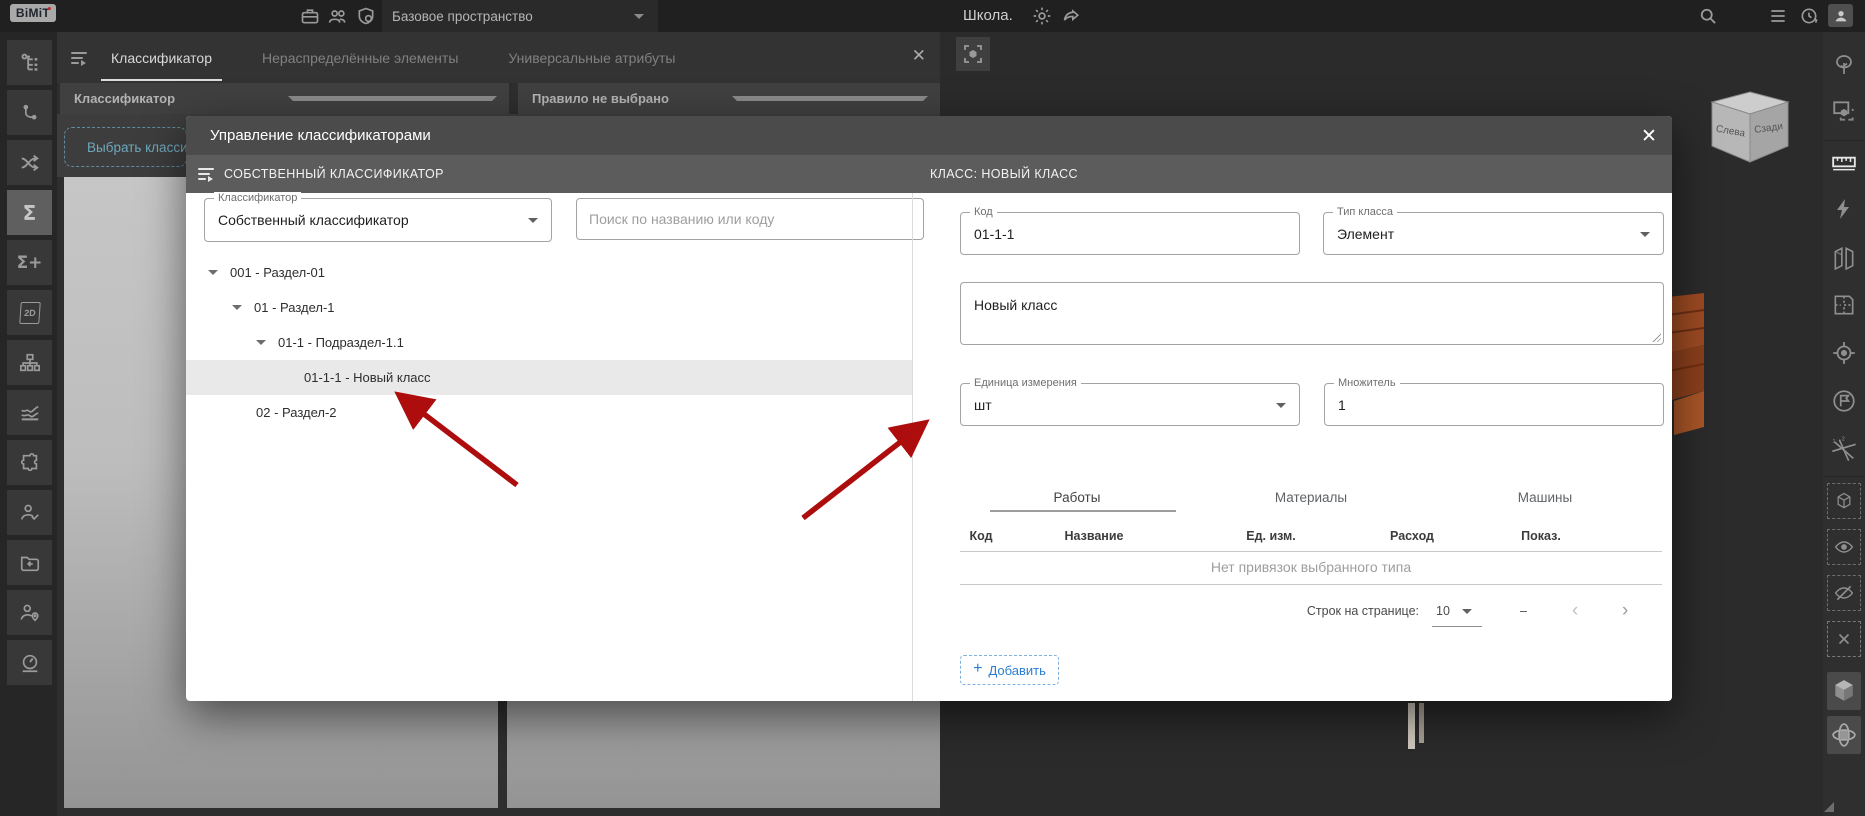  Describe the element at coordinates (29, 112) in the screenshot. I see `connections-icon` at that location.